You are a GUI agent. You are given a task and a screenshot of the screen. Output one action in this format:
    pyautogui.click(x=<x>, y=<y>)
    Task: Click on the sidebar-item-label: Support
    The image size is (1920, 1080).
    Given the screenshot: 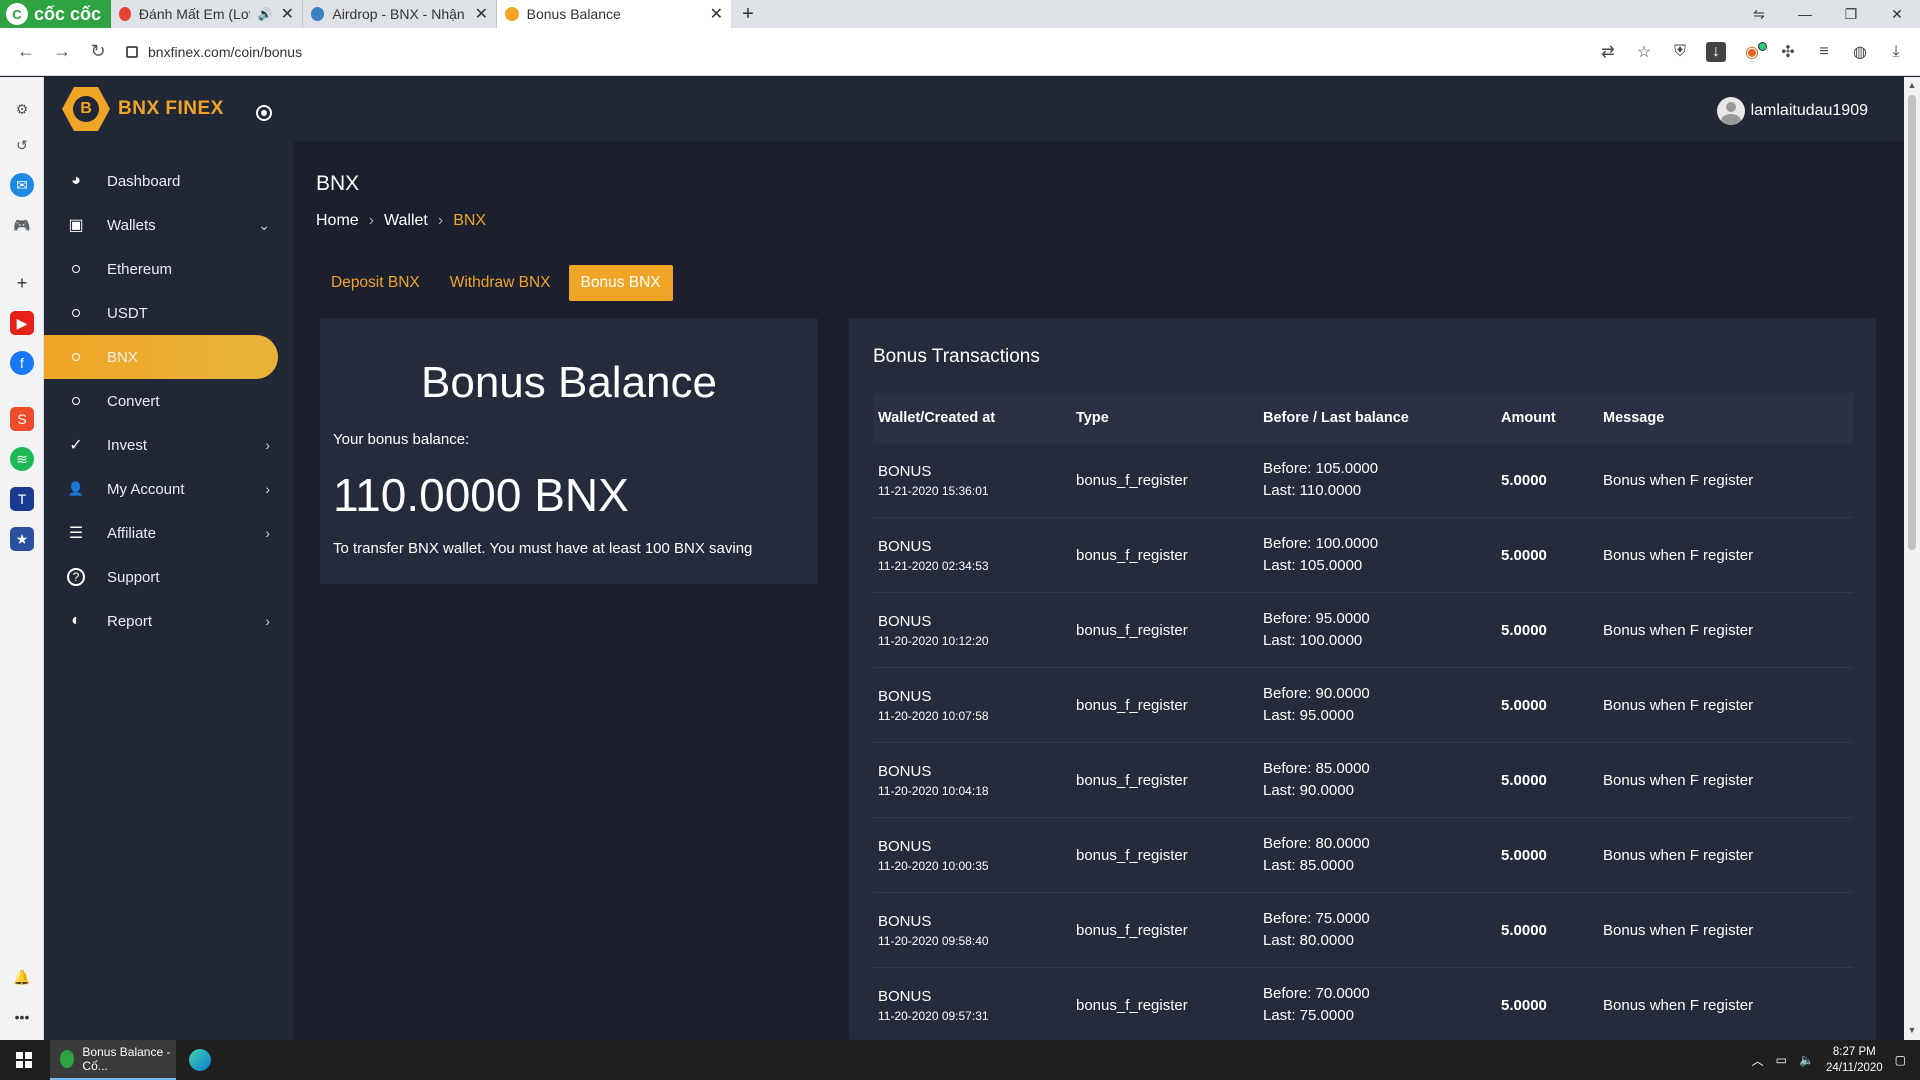 What is the action you would take?
    pyautogui.click(x=133, y=577)
    